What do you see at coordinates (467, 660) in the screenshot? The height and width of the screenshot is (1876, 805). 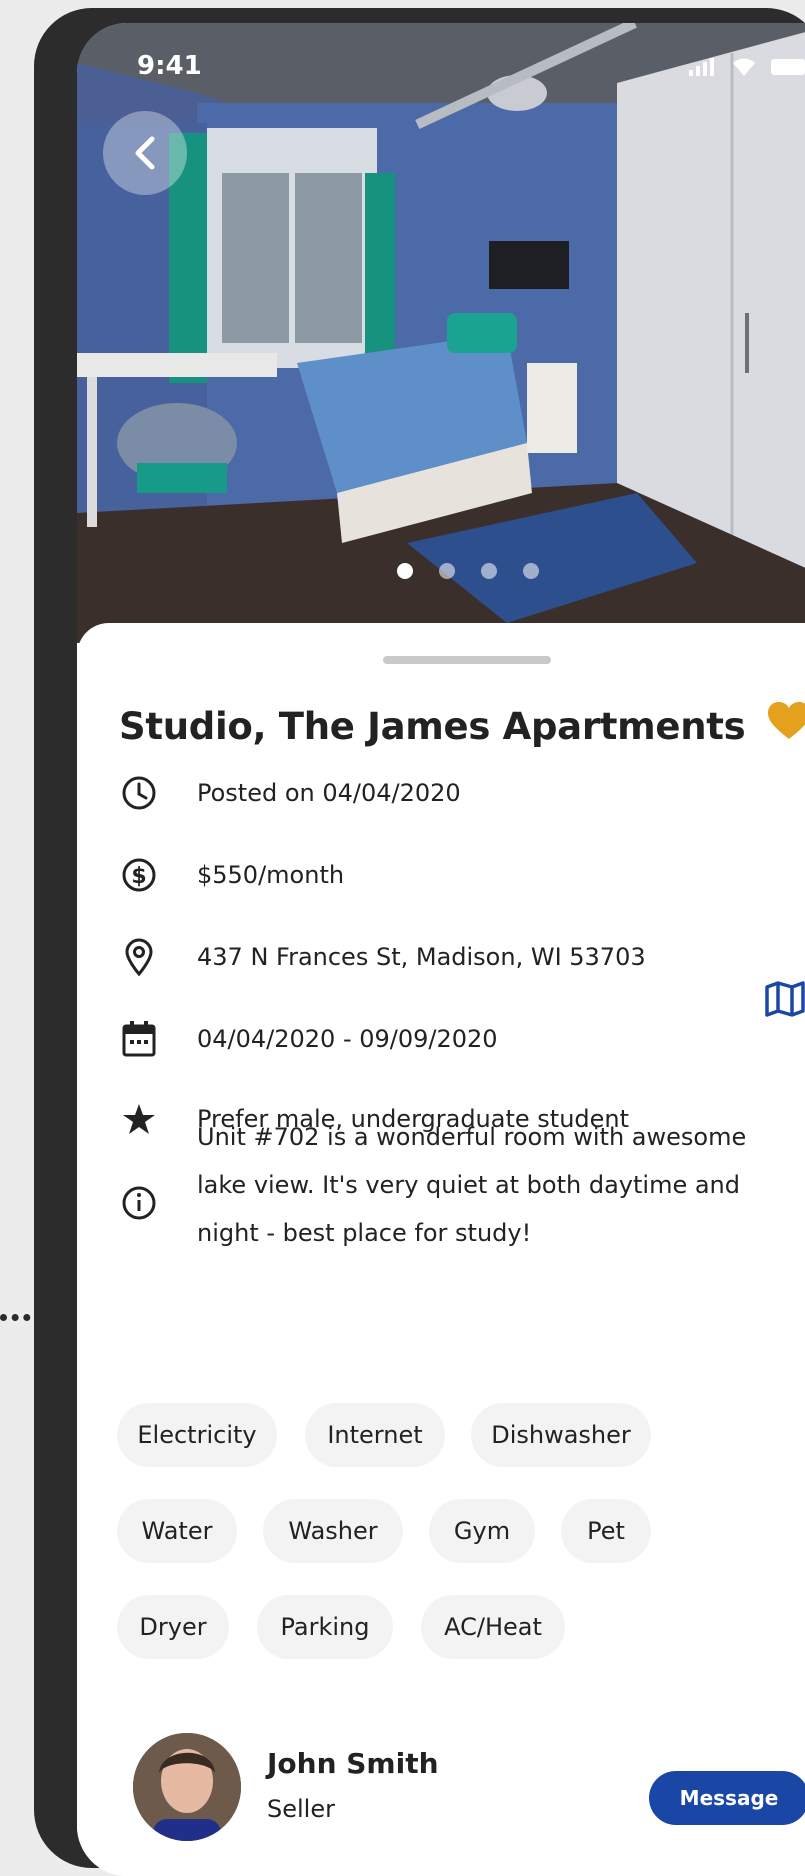 I see `drag-handle` at bounding box center [467, 660].